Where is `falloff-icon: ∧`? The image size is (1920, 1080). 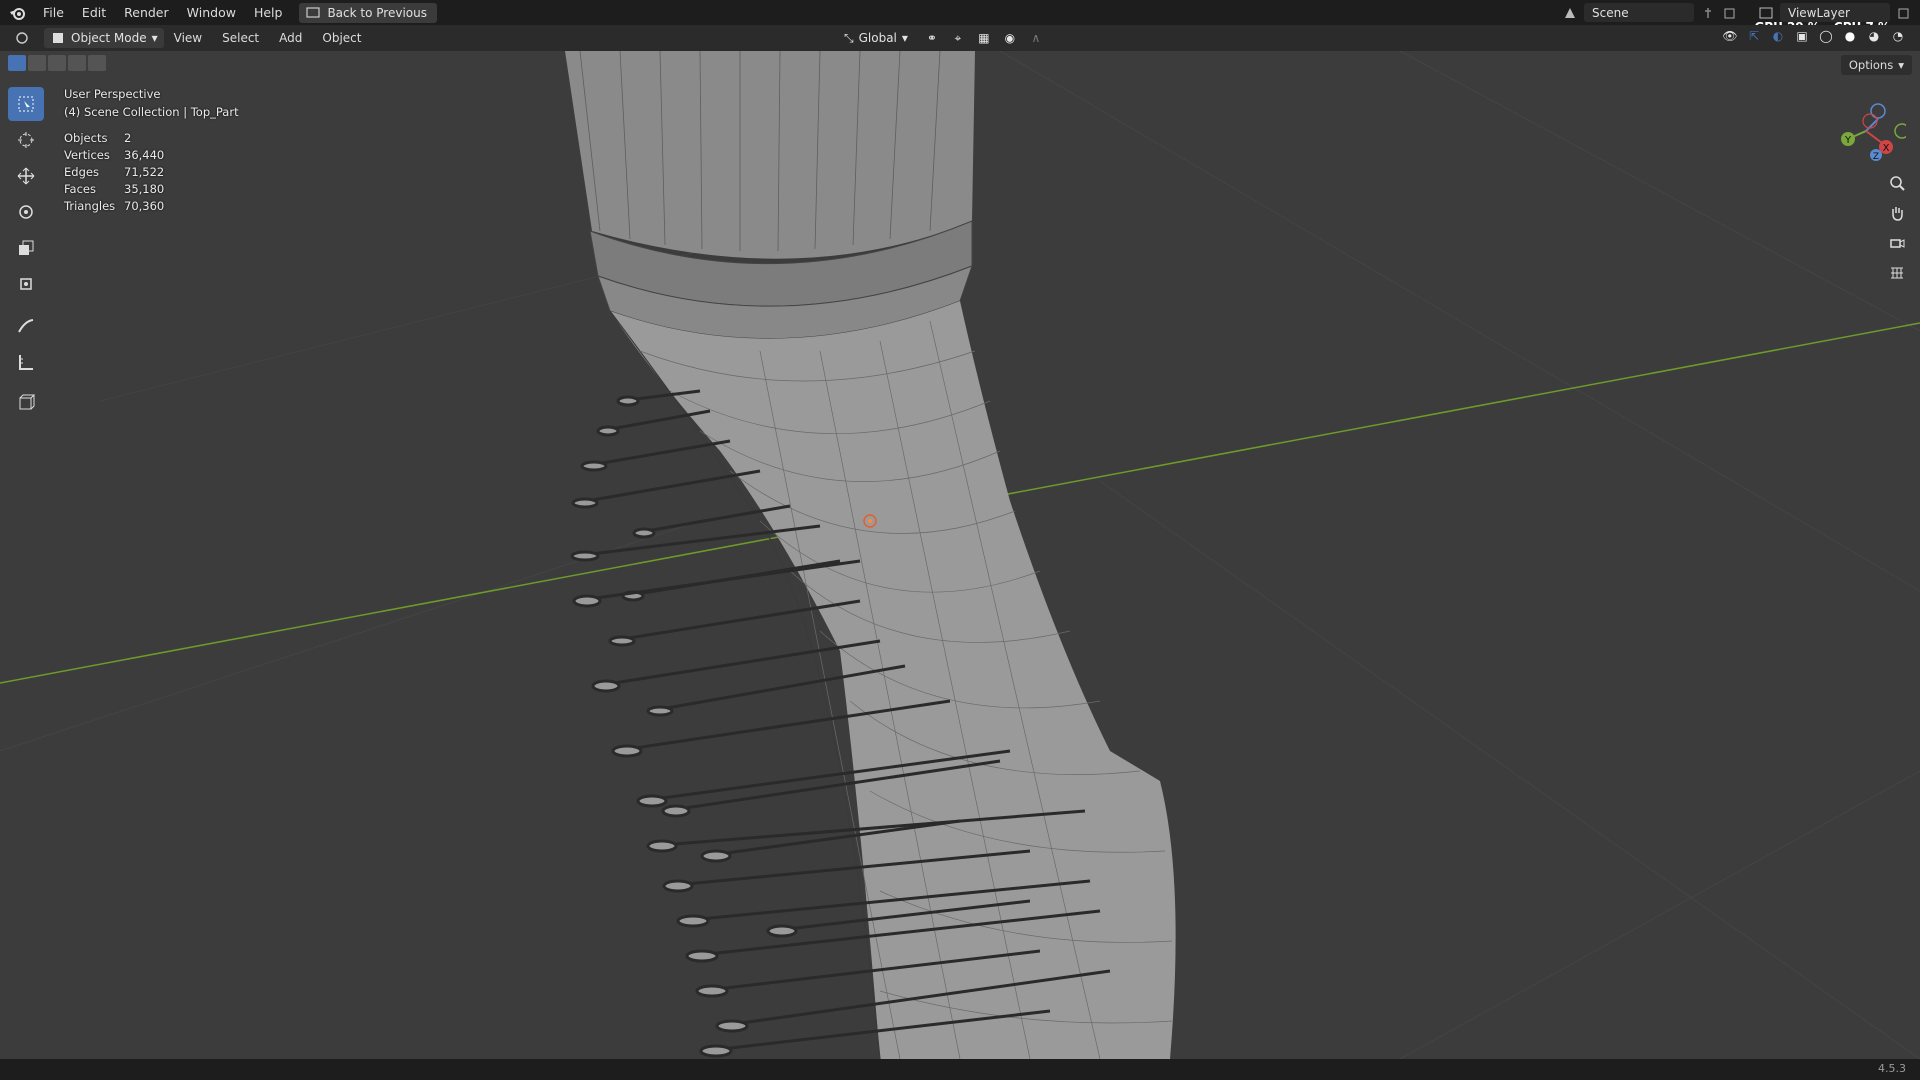
falloff-icon: ∧ is located at coordinates (1036, 38).